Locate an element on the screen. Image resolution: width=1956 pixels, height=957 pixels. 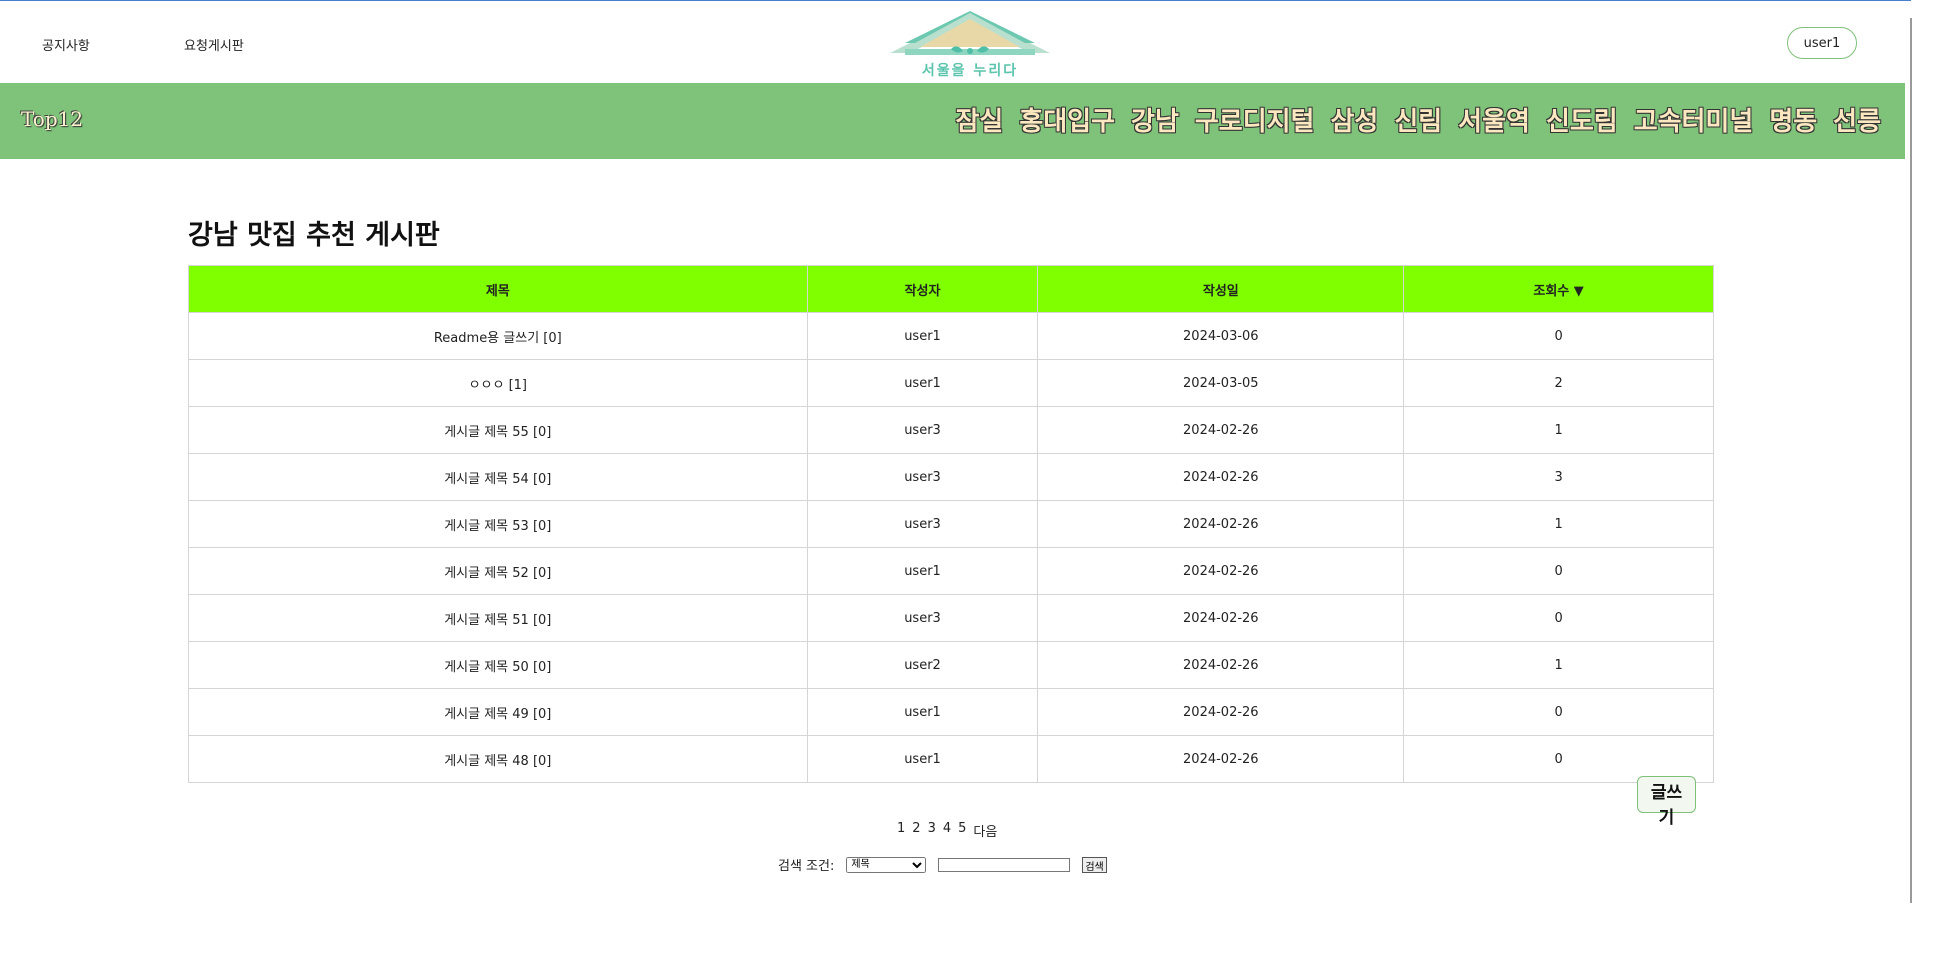
table-row: 게시글 제목 50 [0] user2 2024-02-26 1 is located at coordinates (951, 665).